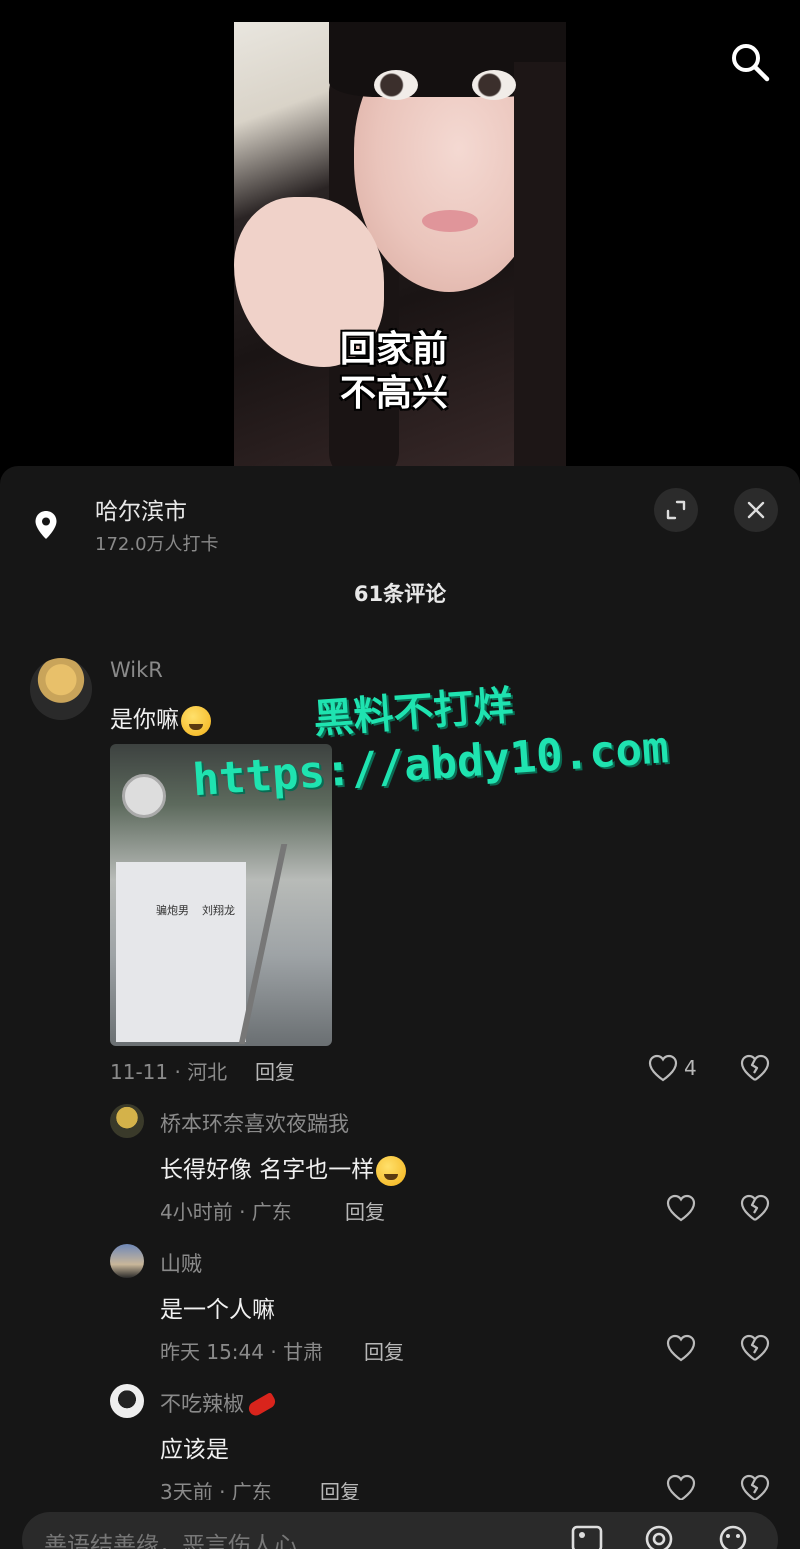  What do you see at coordinates (194, 1450) in the screenshot?
I see `reply-text: 应该是` at bounding box center [194, 1450].